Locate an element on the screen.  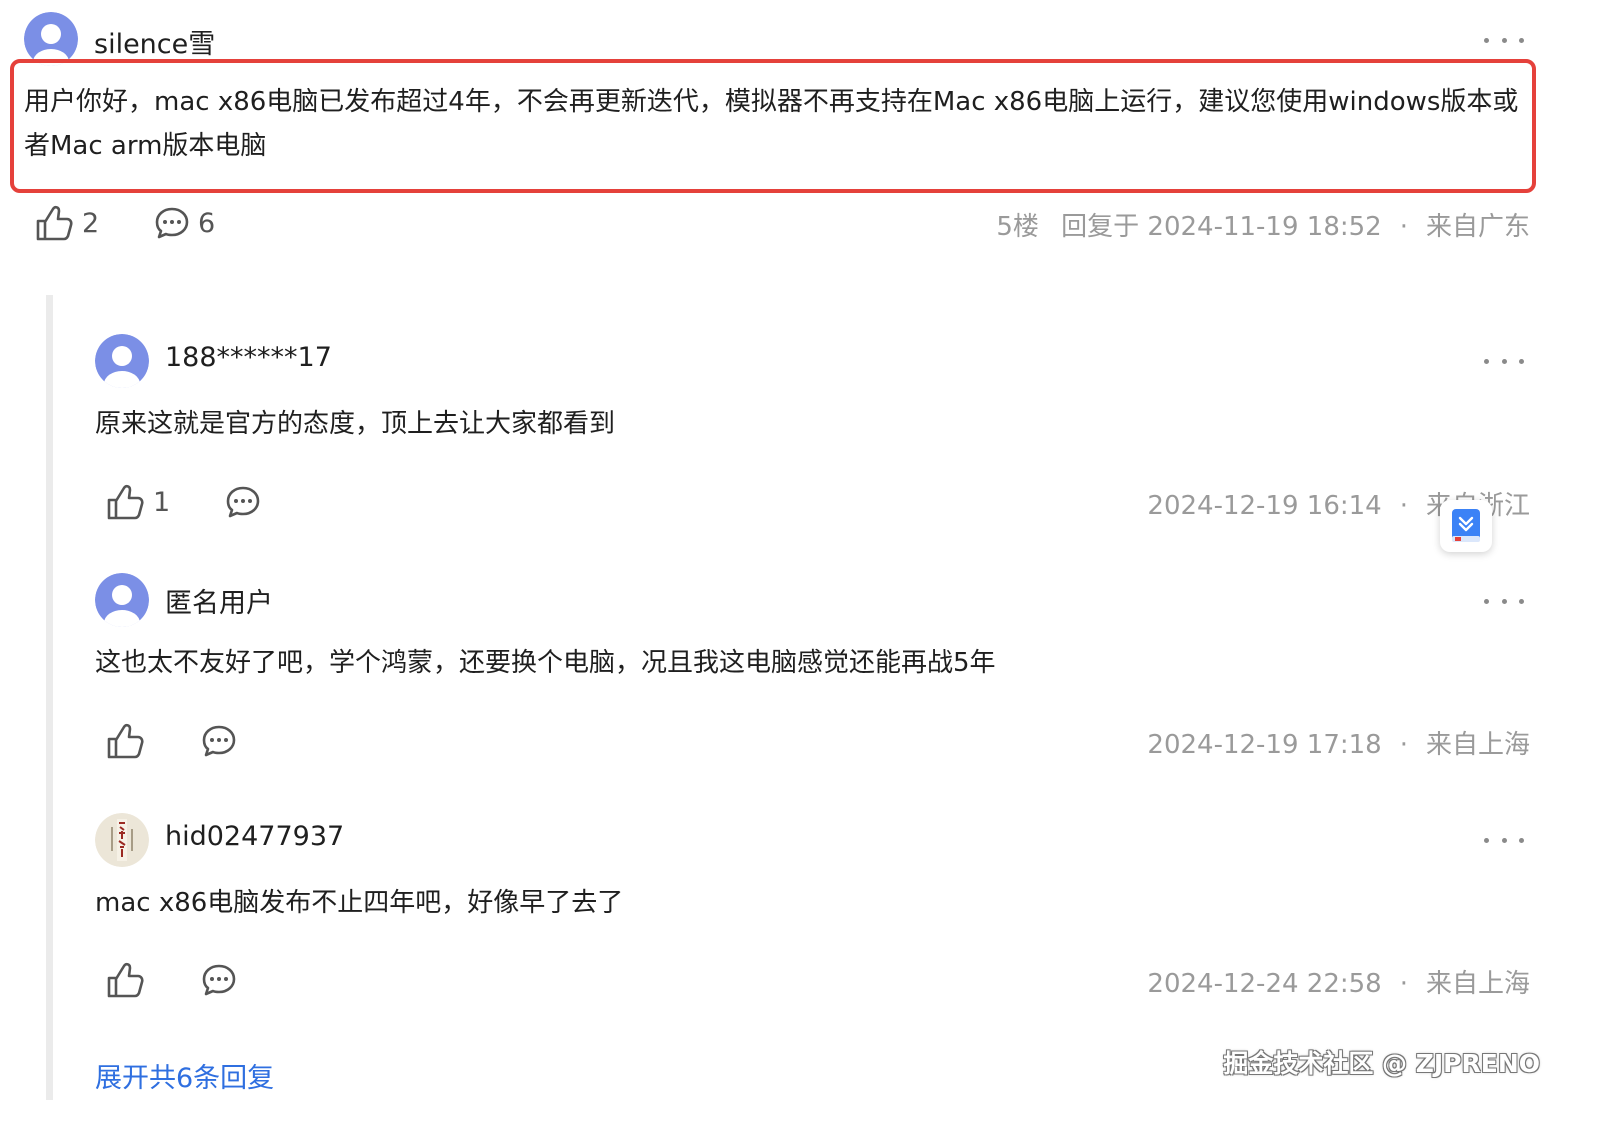
reply-time: 2024-12-19 17:18 is located at coordinates (1264, 745).